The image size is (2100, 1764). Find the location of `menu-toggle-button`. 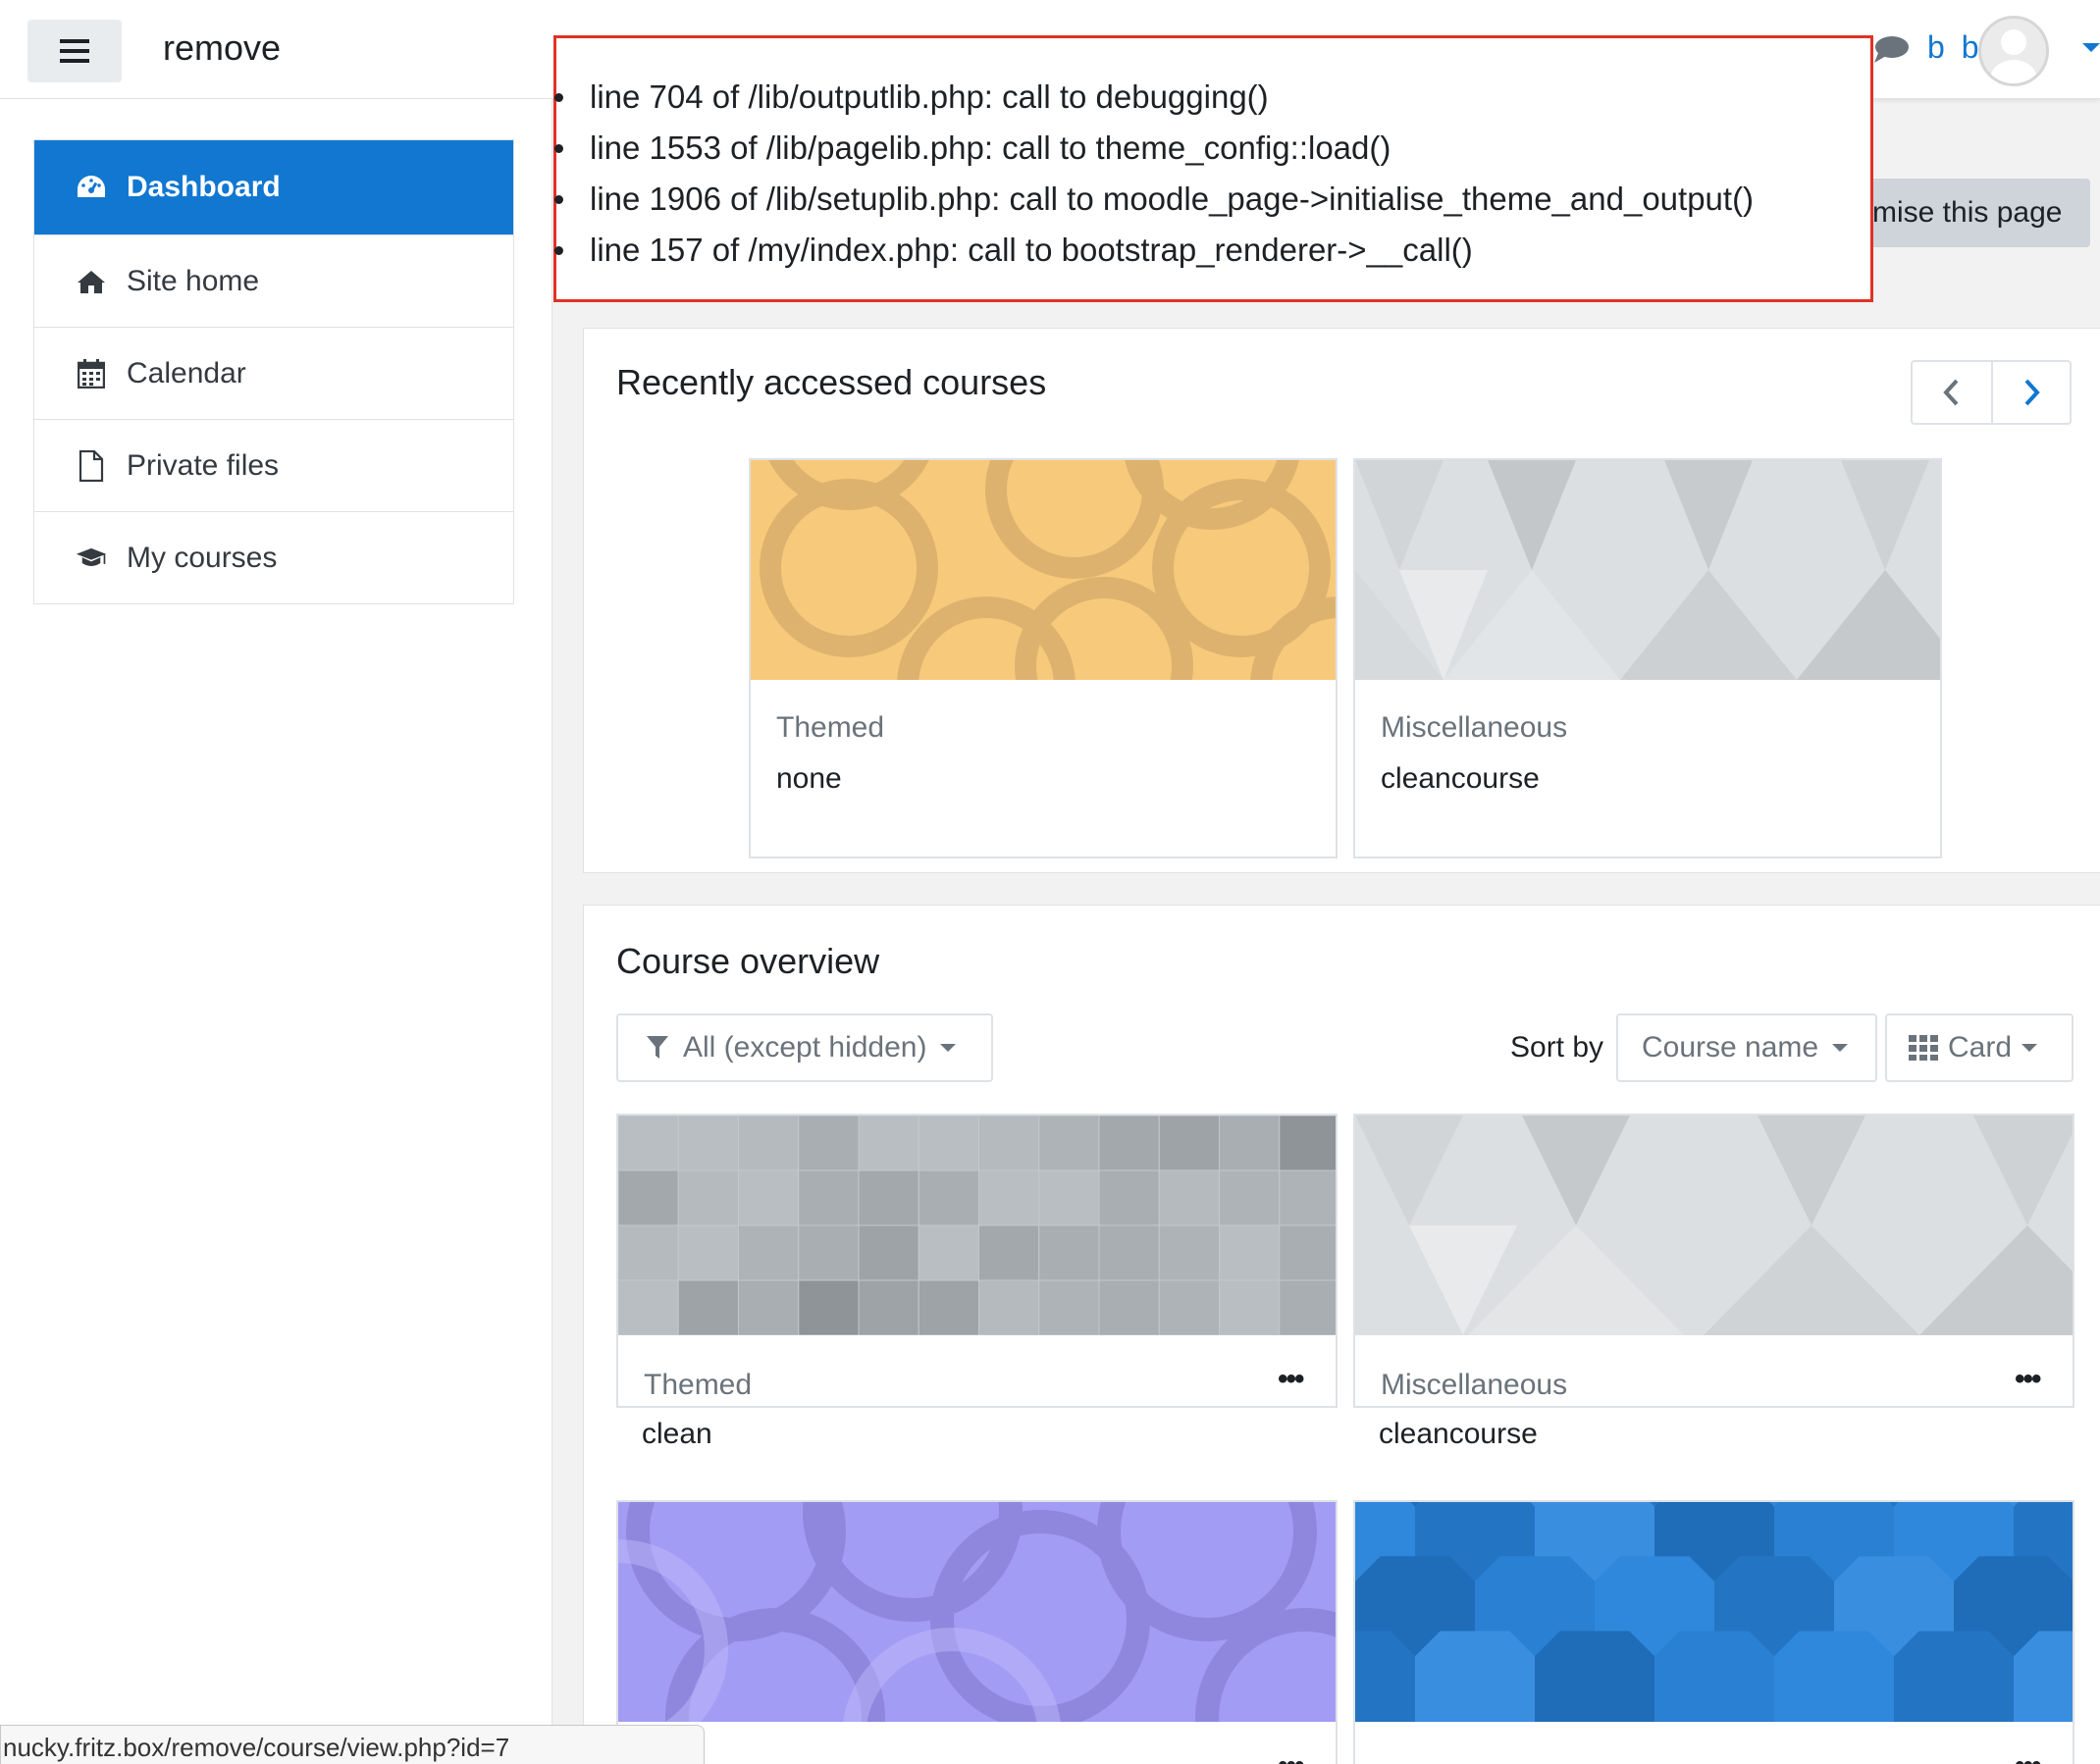

menu-toggle-button is located at coordinates (74, 51).